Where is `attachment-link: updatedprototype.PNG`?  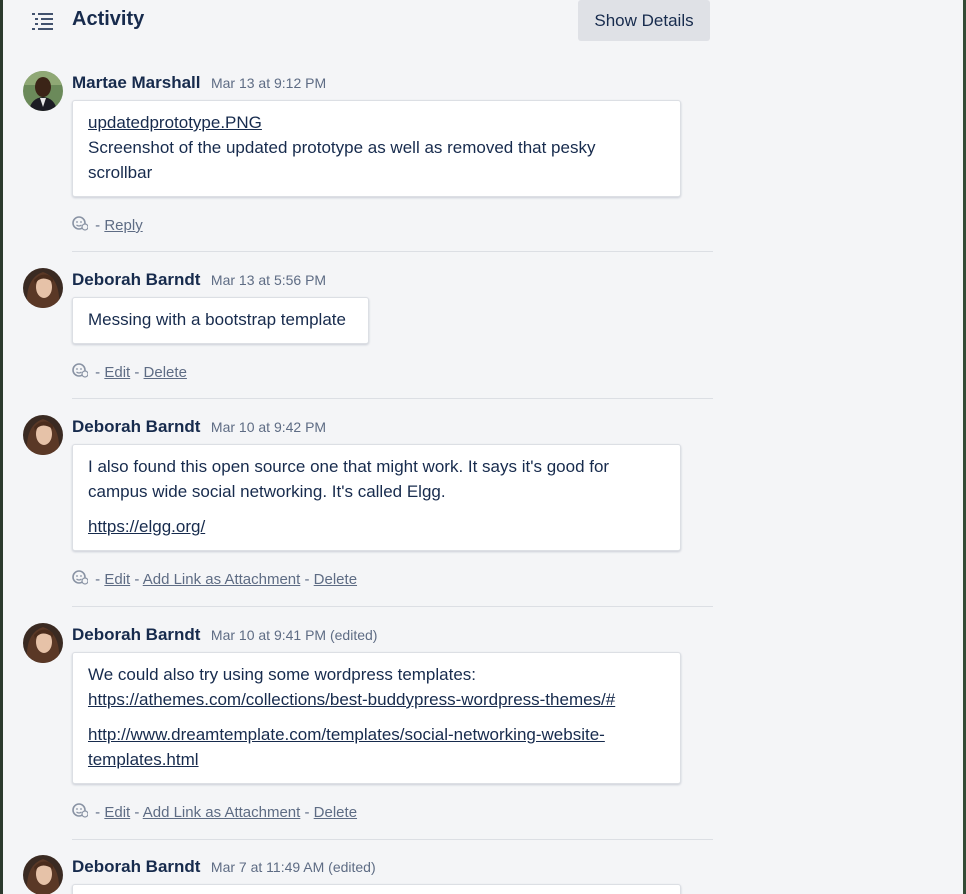
attachment-link: updatedprototype.PNG is located at coordinates (175, 122).